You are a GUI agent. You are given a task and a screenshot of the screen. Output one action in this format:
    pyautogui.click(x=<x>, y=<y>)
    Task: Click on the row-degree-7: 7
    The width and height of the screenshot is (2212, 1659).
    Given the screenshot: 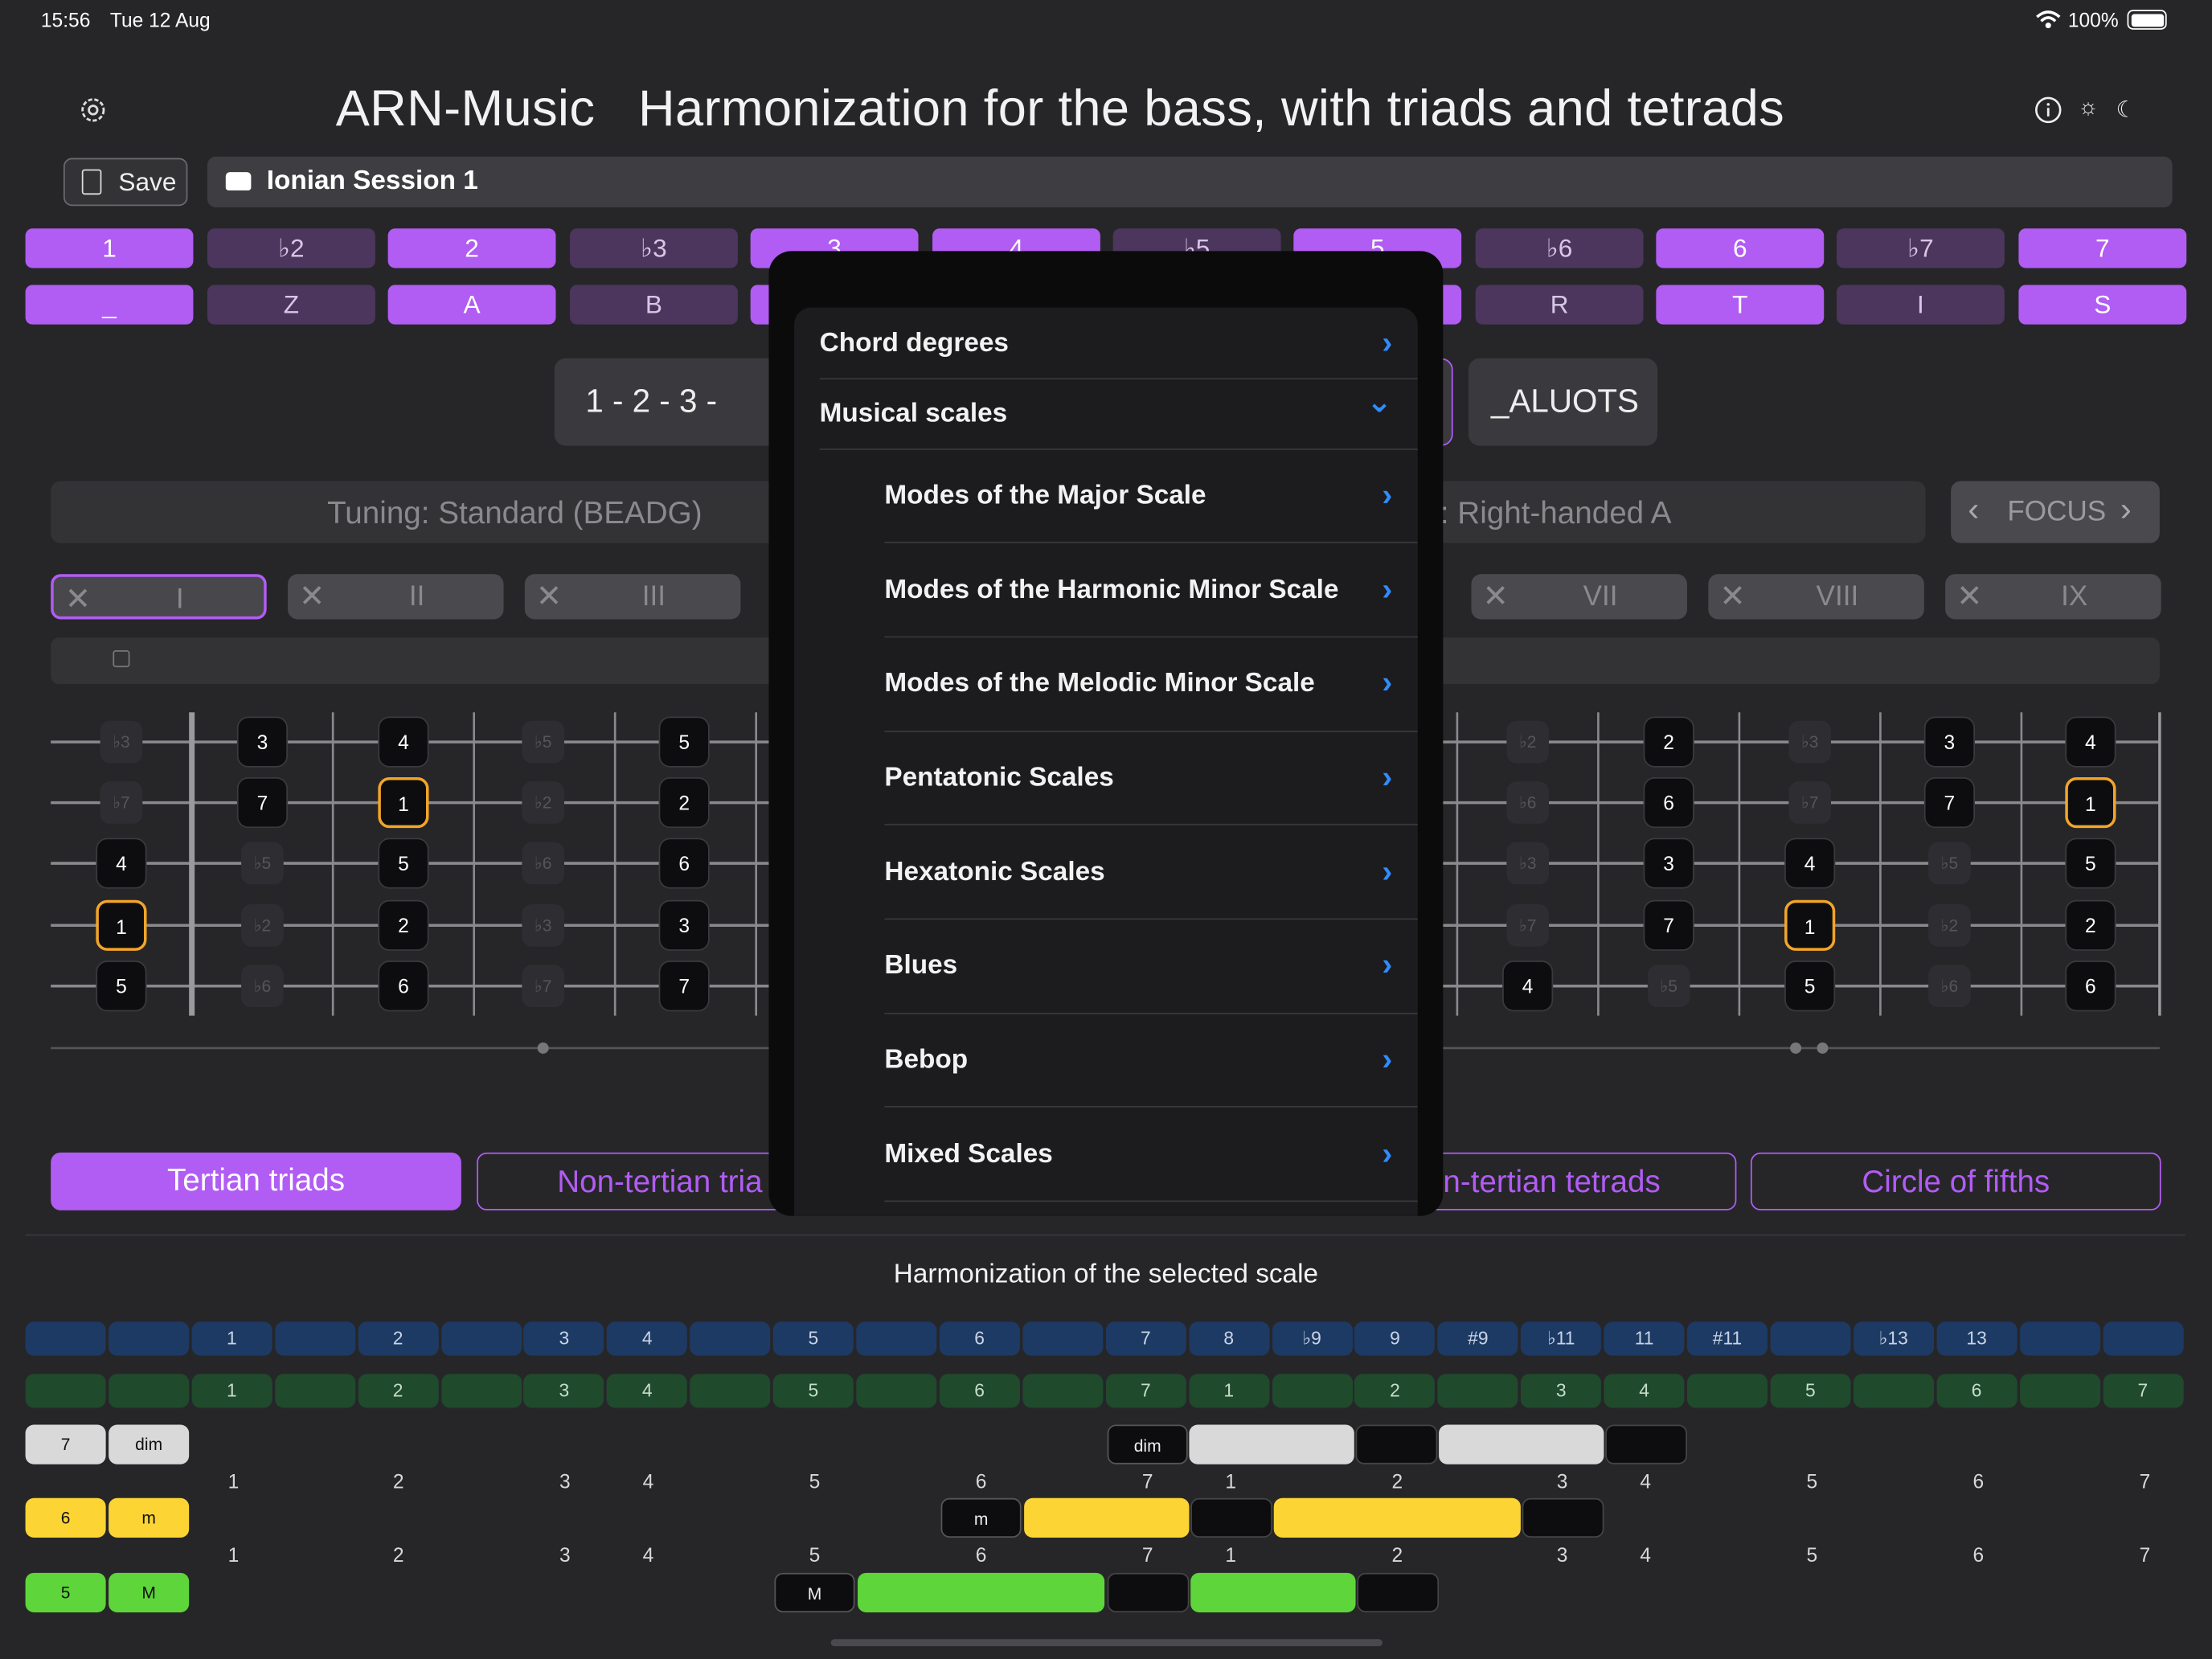 What is the action you would take?
    pyautogui.click(x=65, y=1444)
    